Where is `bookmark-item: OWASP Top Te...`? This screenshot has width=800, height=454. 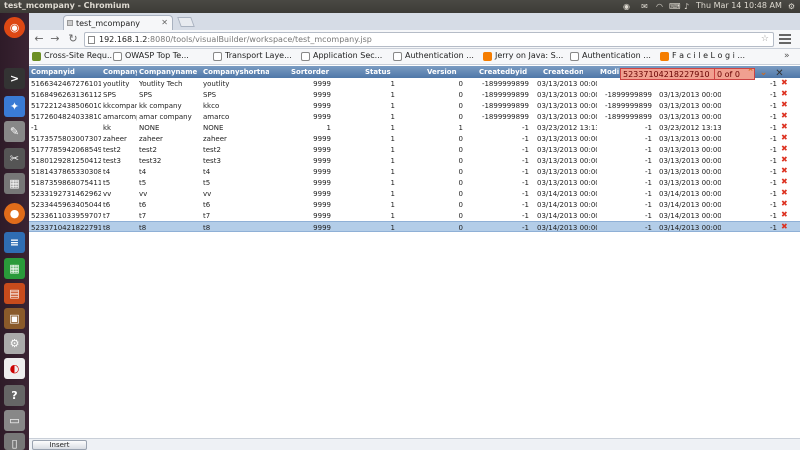 bookmark-item: OWASP Top Te... is located at coordinates (151, 57).